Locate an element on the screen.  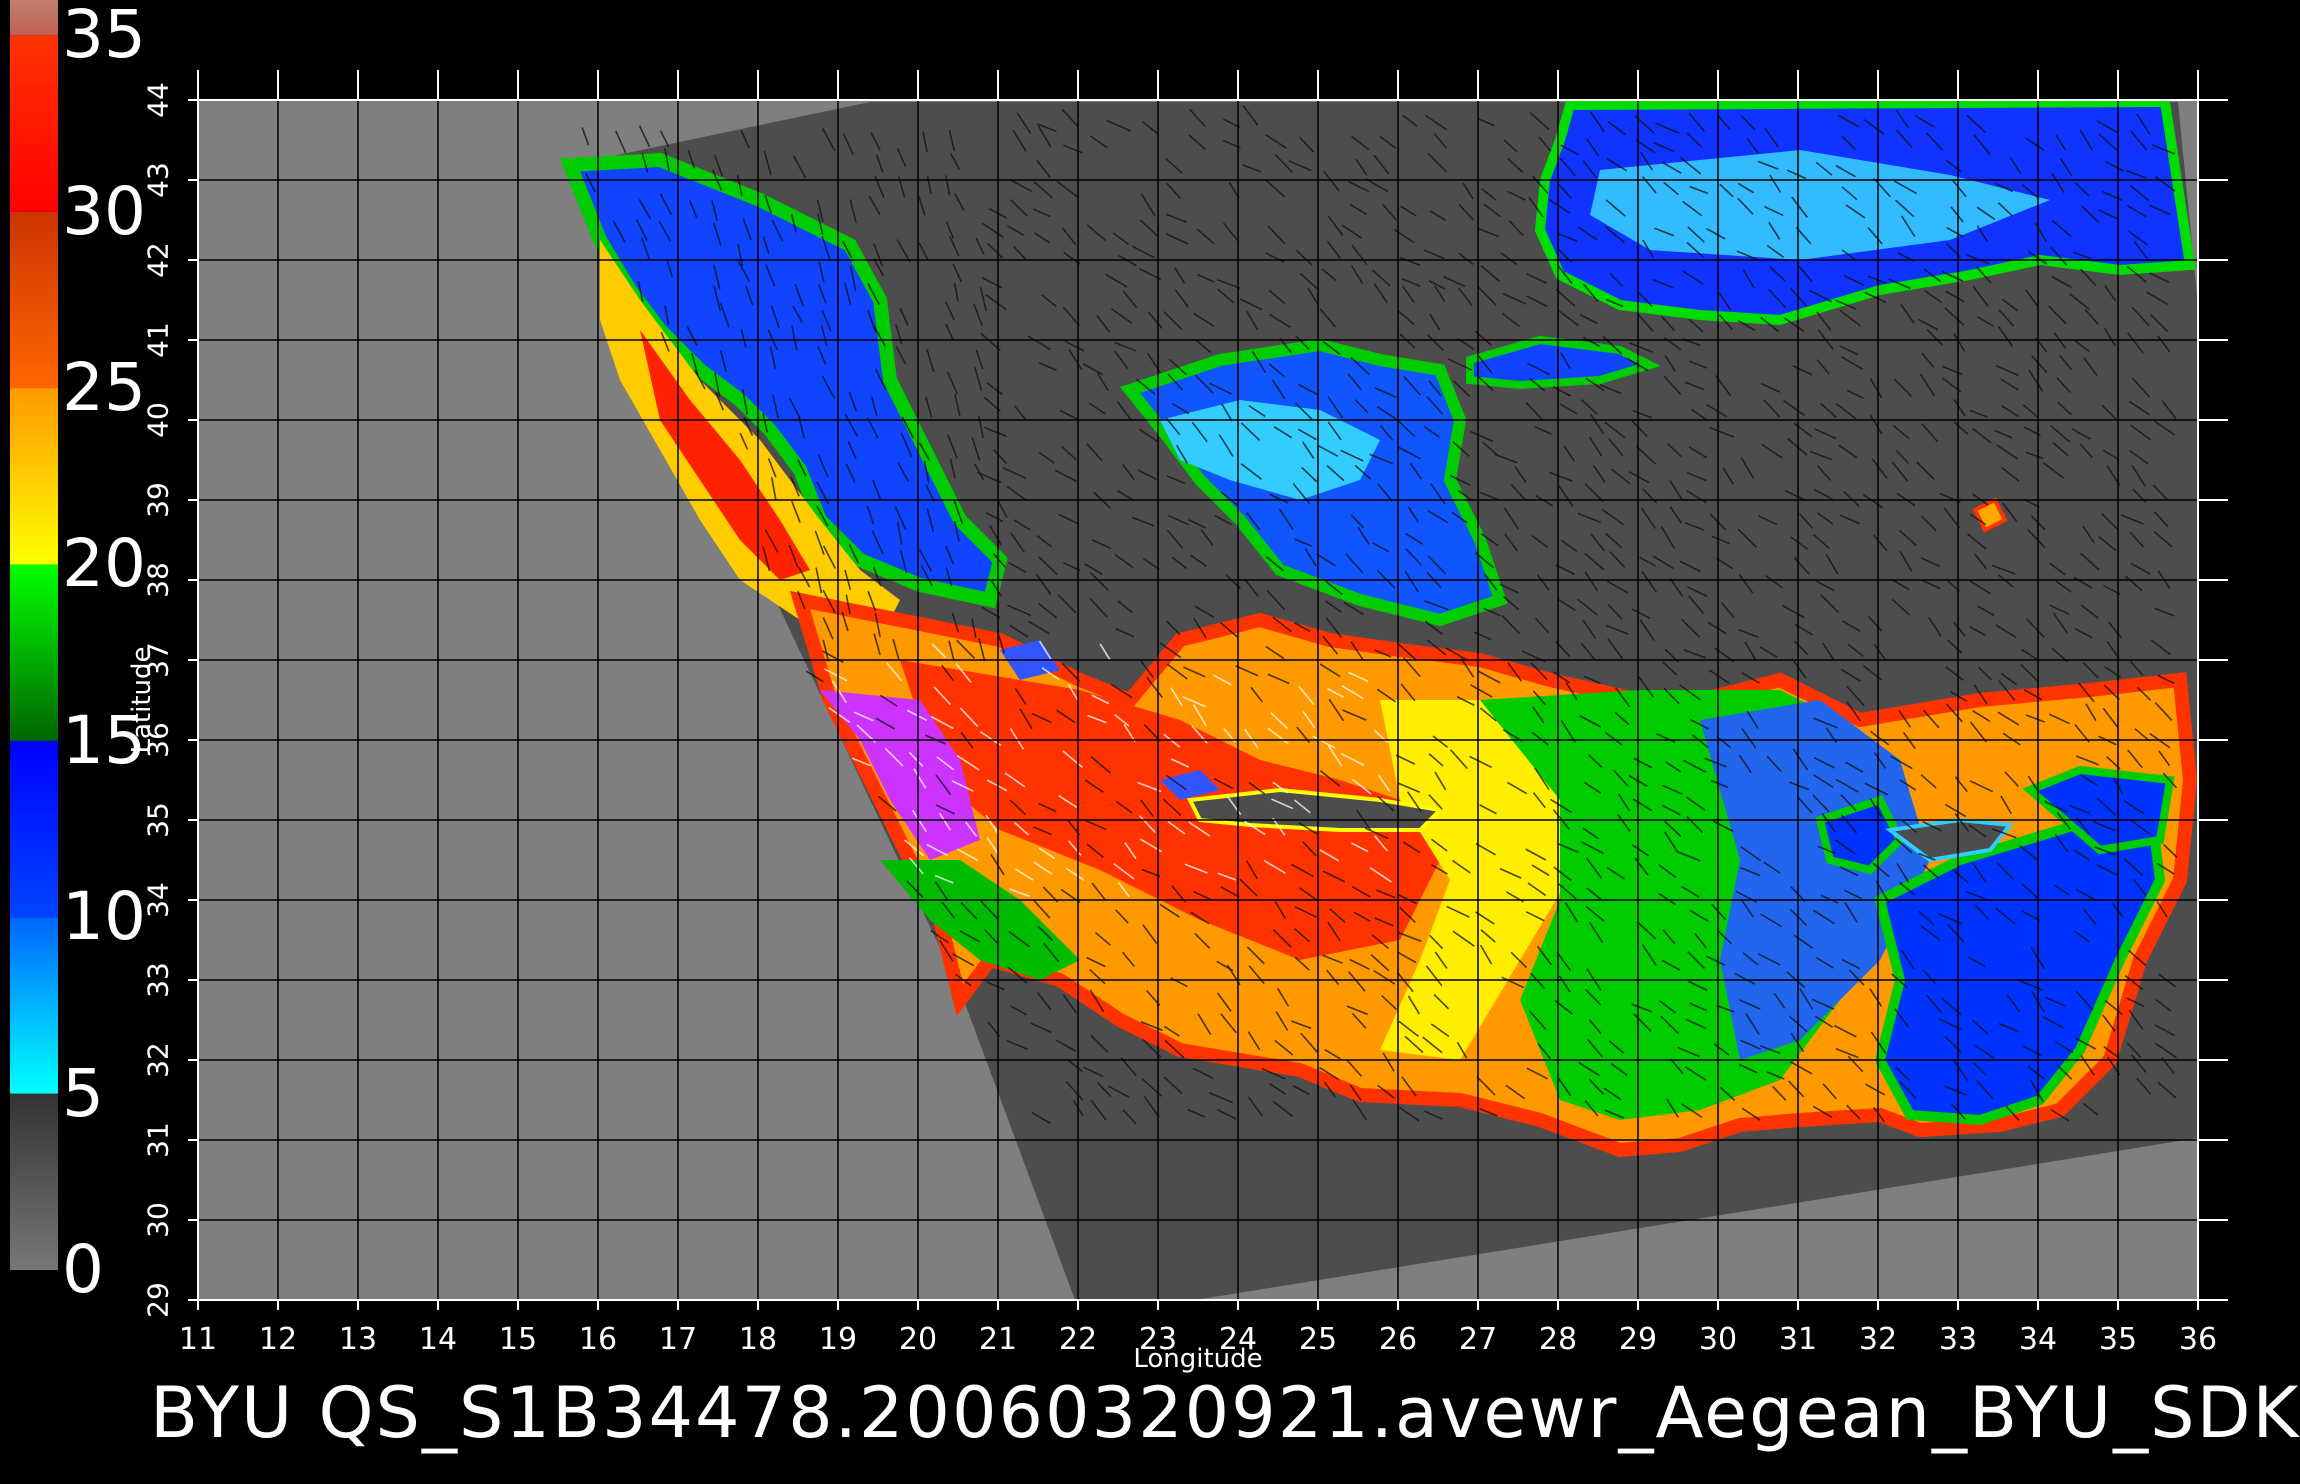
x-tick-label: 29 is located at coordinates (1638, 1339).